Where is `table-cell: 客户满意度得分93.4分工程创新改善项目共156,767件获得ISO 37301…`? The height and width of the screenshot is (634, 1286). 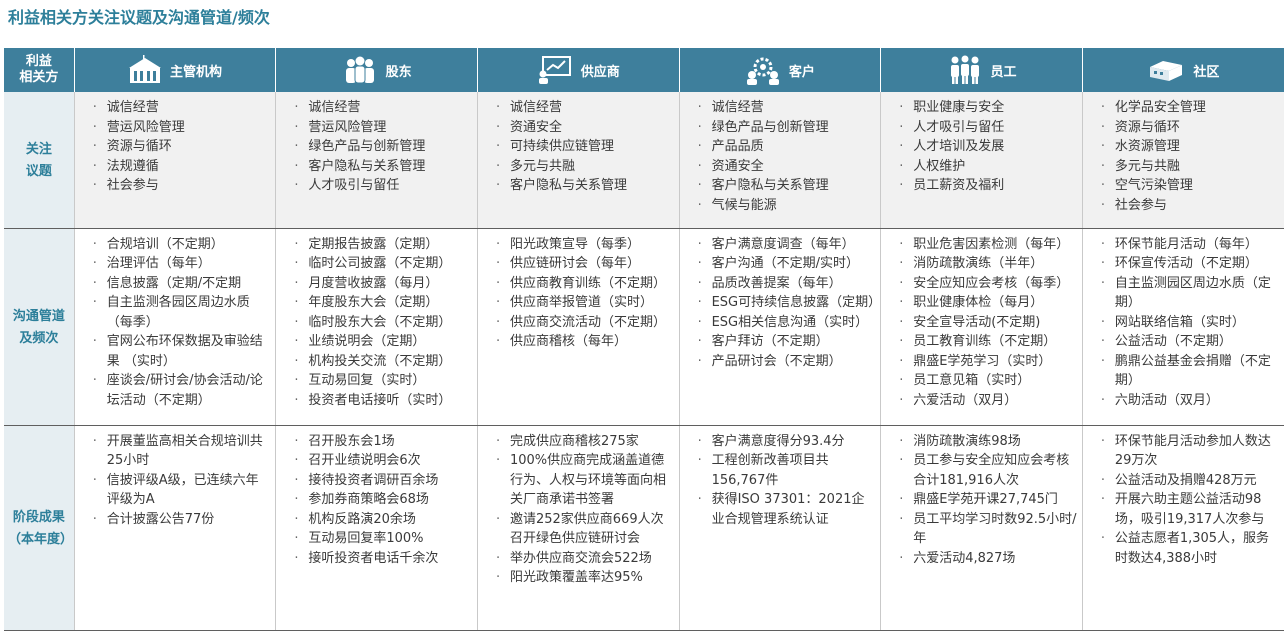 table-cell: 客户满意度得分93.4分工程创新改善项目共156,767件获得ISO 37301… is located at coordinates (779, 528).